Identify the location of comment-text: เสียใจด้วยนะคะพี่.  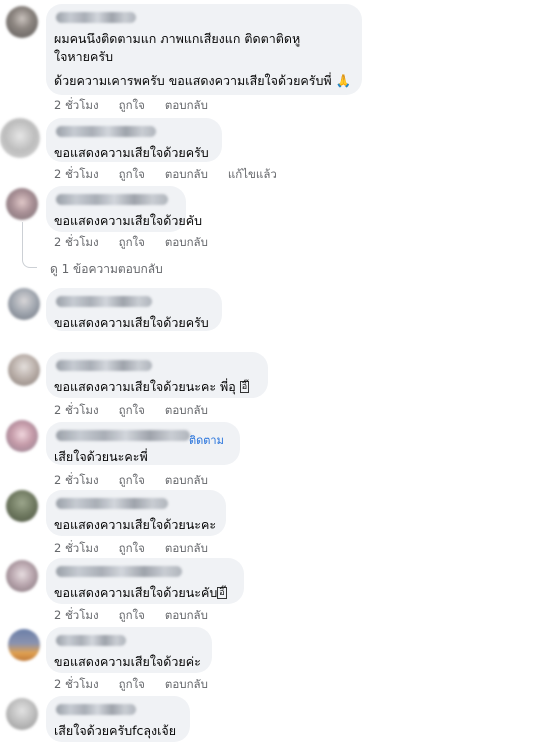
(101, 456).